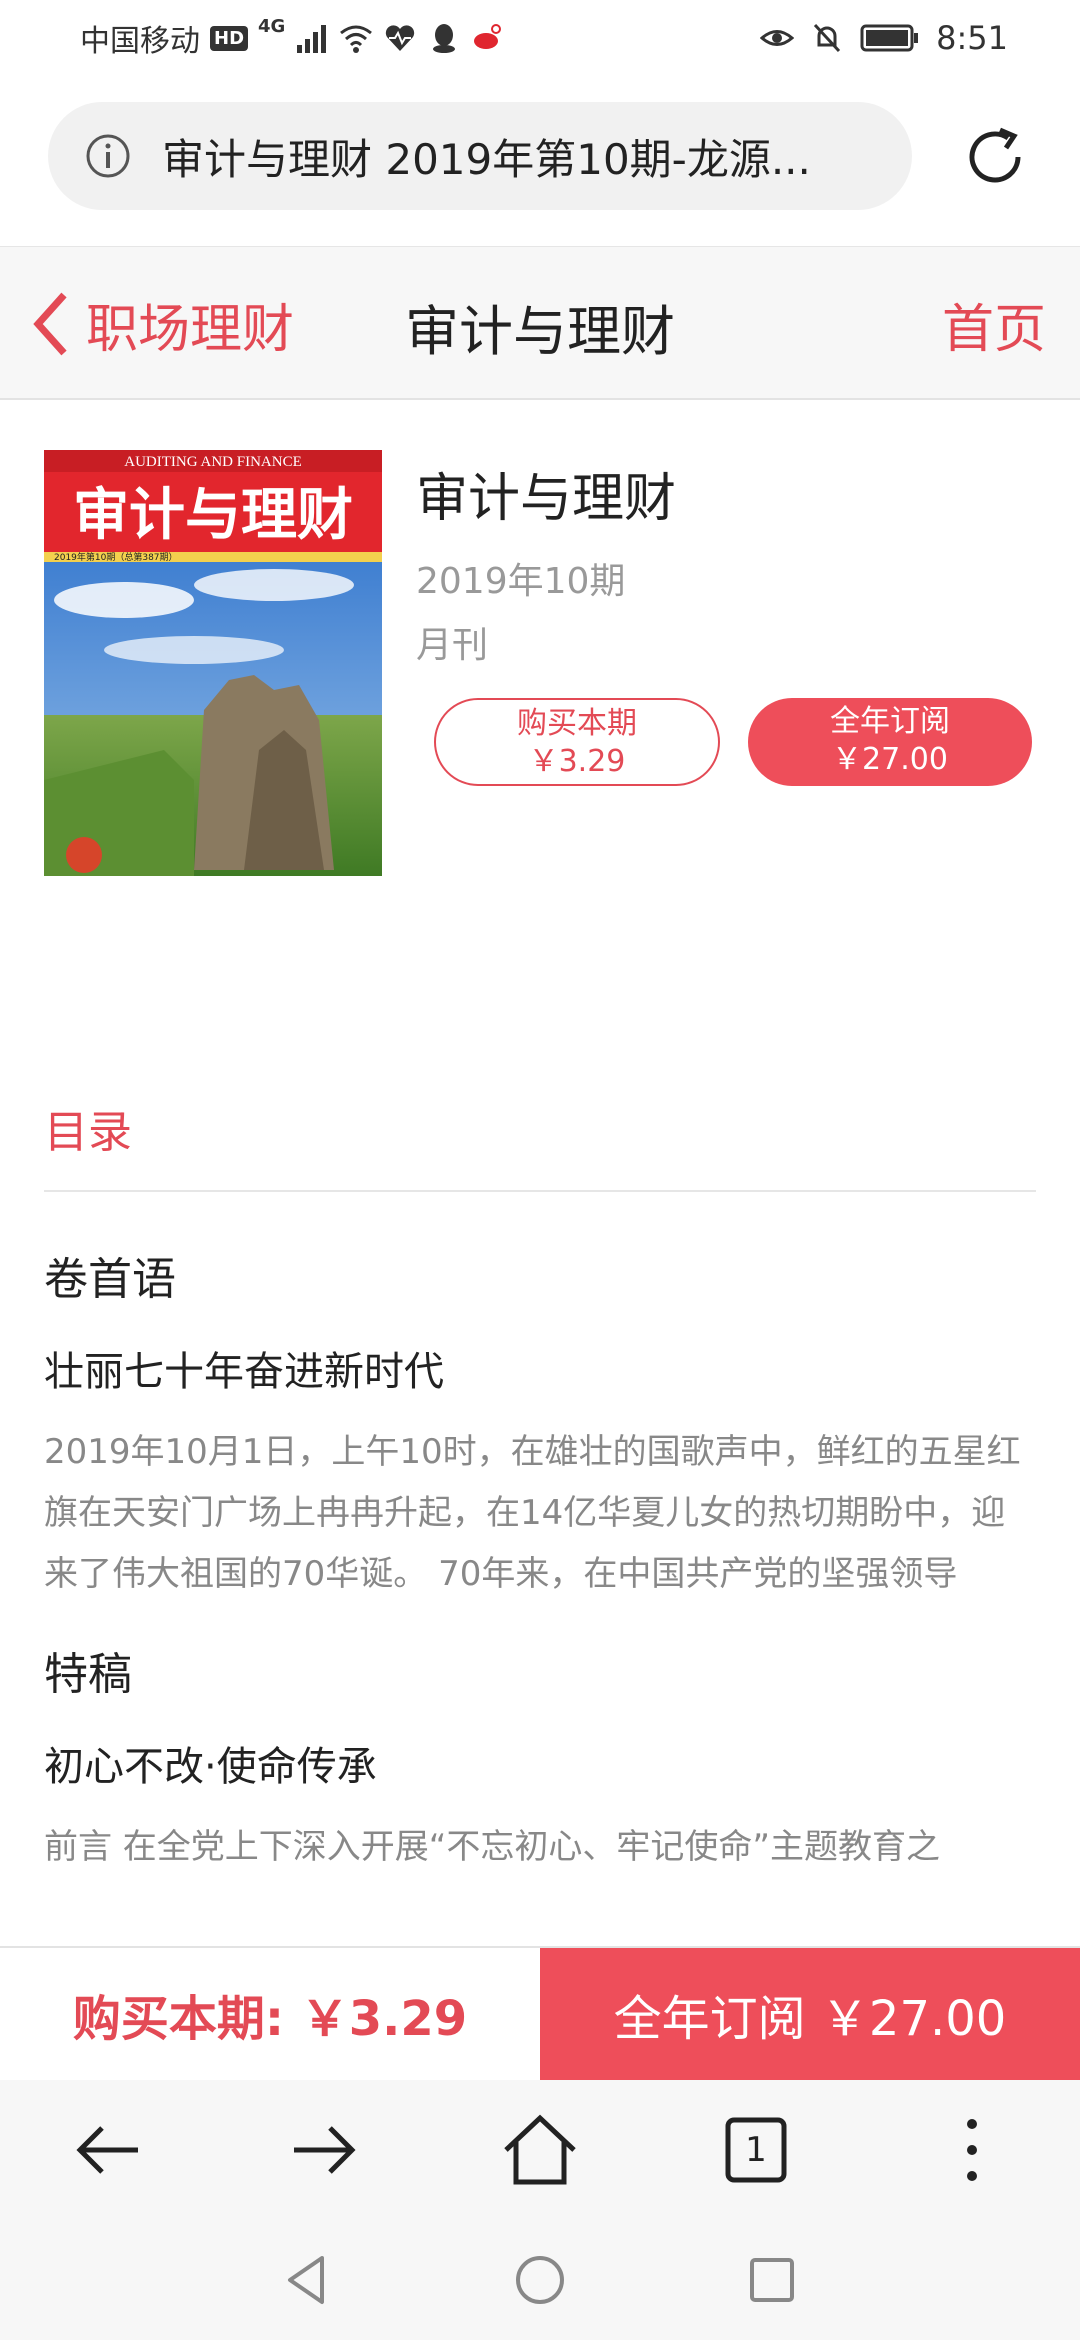 Image resolution: width=1080 pixels, height=2340 pixels. I want to click on heartbeat-icon, so click(400, 38).